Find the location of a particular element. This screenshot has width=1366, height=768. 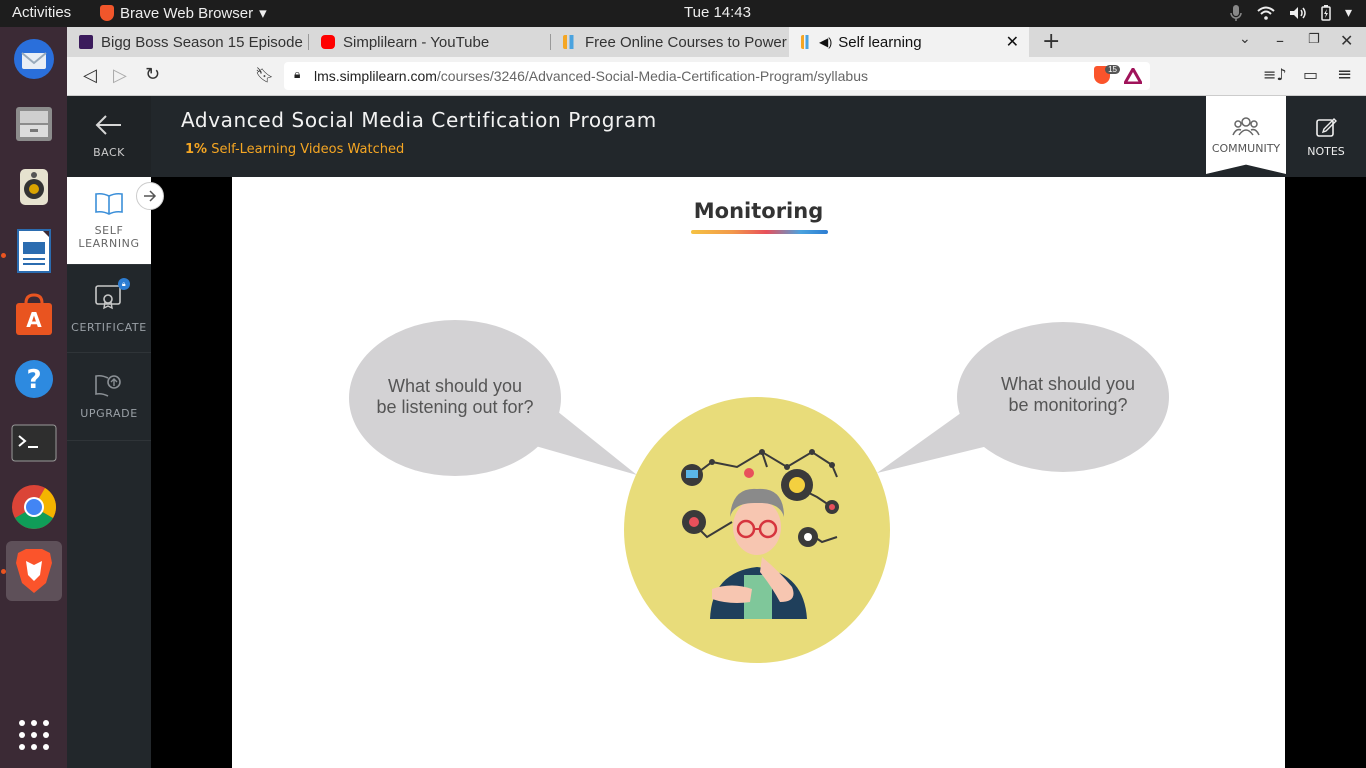

progress-status: 1% Self-Learning Videos Watched is located at coordinates (294, 149).